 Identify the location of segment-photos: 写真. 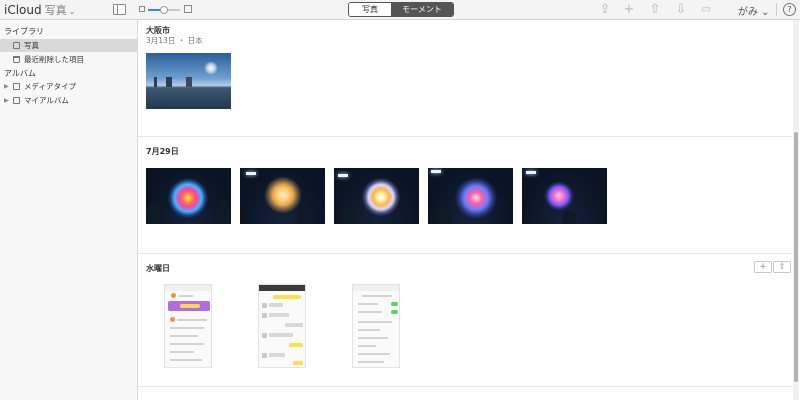
(370, 9).